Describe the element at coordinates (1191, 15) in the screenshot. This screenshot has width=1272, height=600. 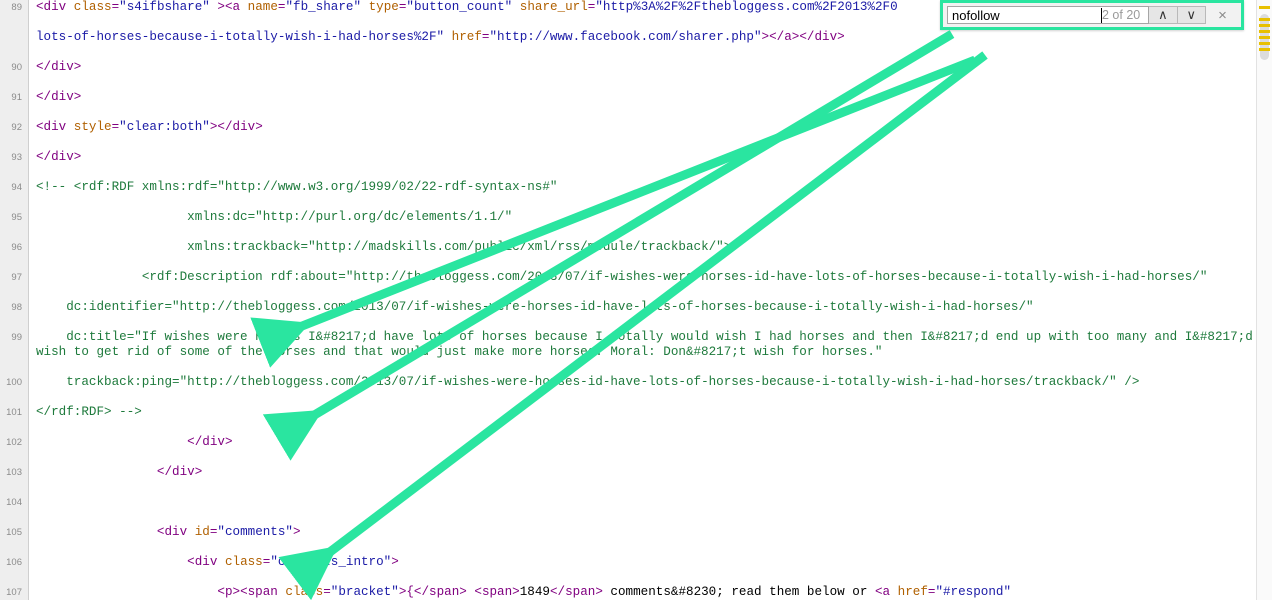
I see `find-next-button: ∨` at that location.